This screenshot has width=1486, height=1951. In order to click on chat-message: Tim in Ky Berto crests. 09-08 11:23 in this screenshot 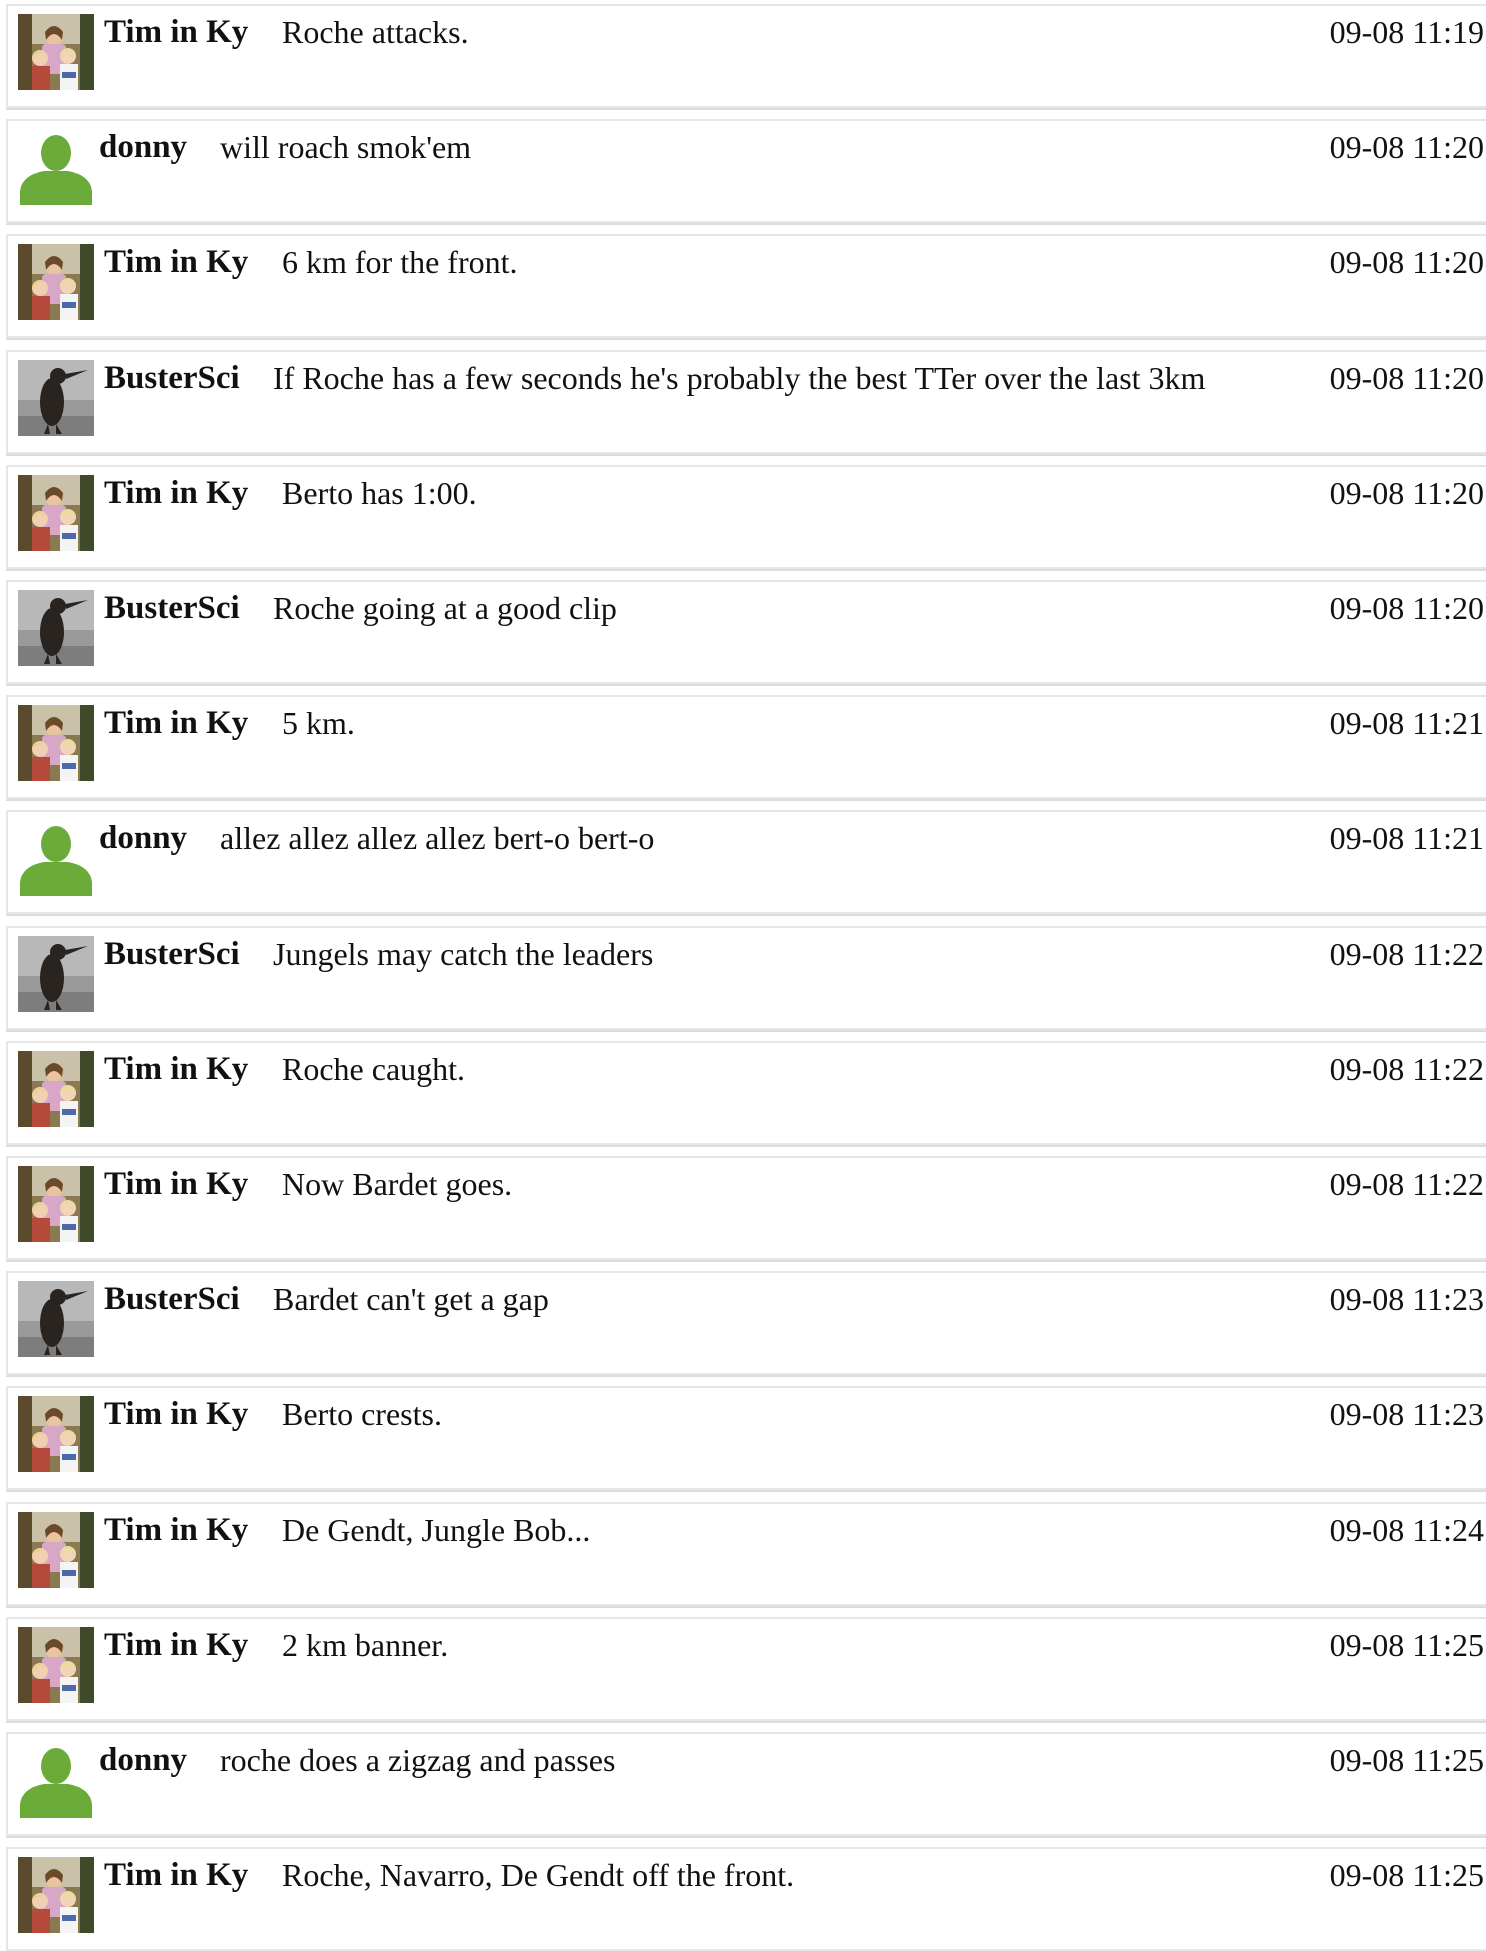, I will do `click(746, 1438)`.